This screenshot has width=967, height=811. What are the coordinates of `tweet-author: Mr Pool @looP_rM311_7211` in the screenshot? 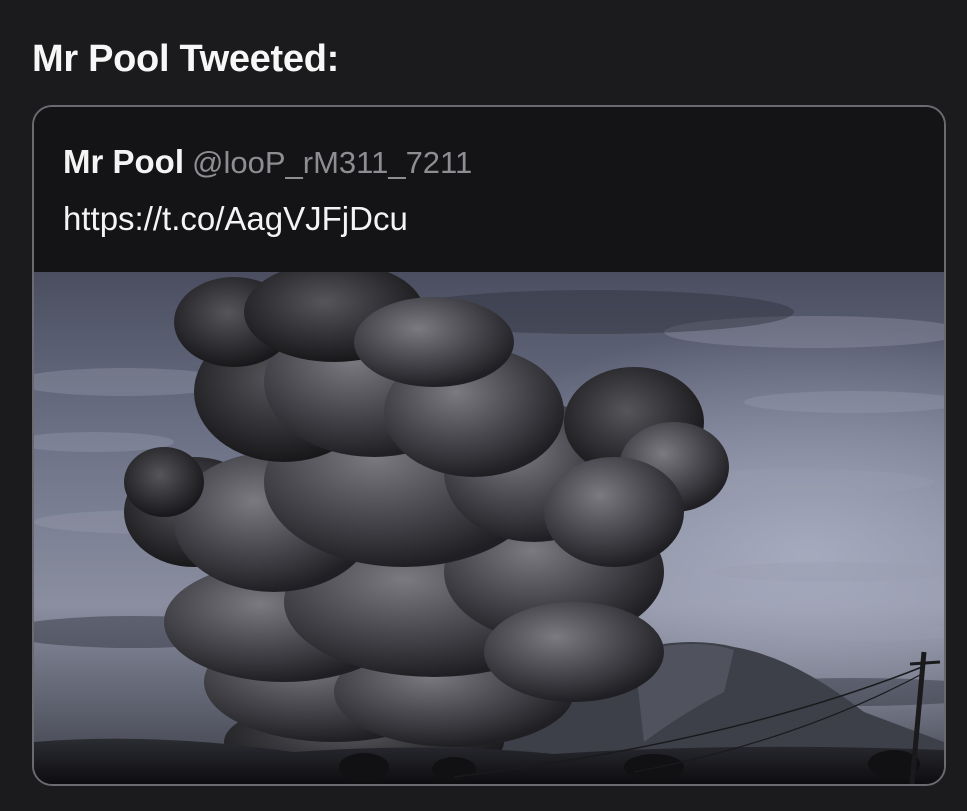 It's located at (267, 162).